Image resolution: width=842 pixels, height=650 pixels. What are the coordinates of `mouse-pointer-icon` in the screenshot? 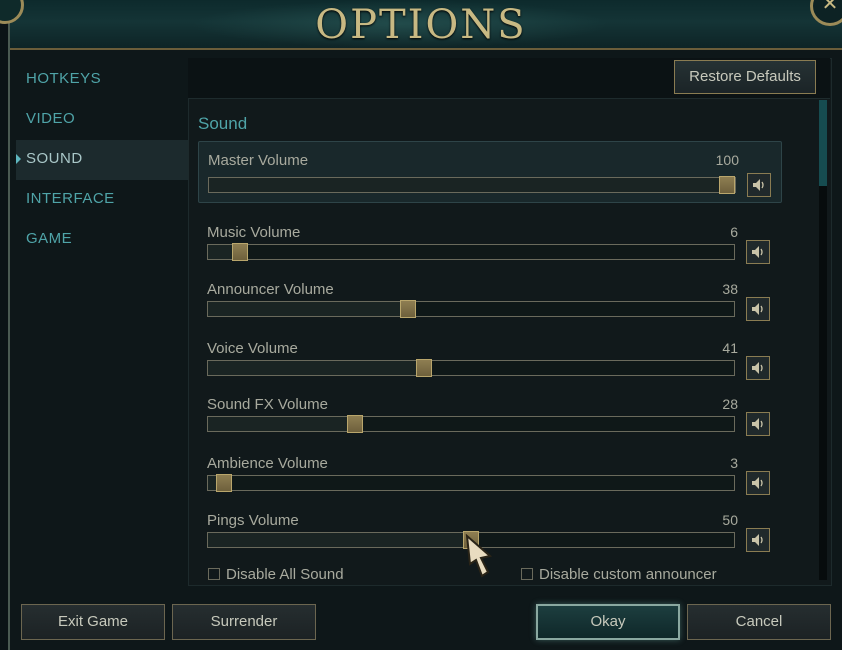 It's located at (479, 559).